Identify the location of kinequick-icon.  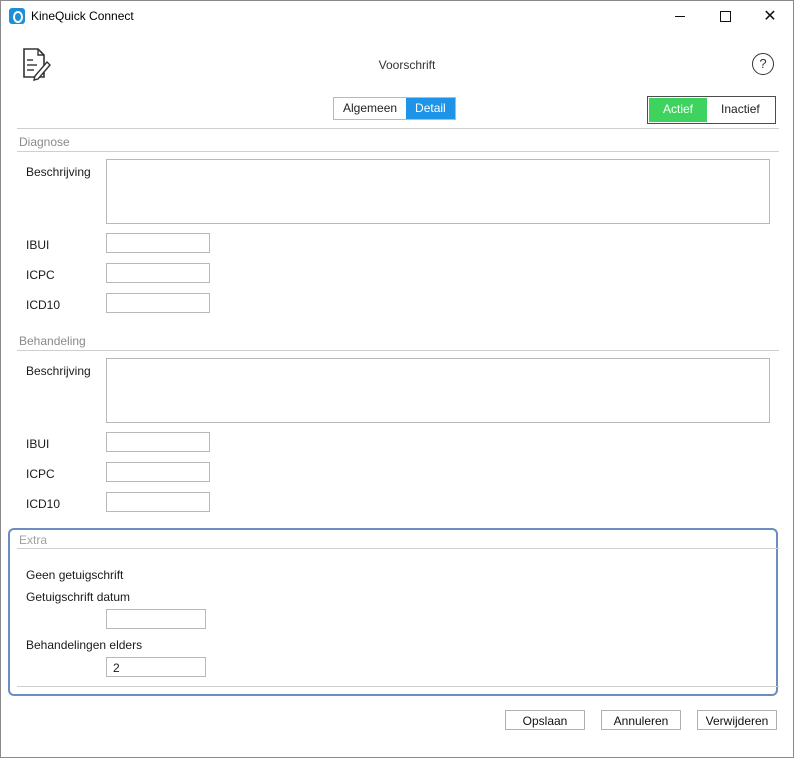
(17, 16).